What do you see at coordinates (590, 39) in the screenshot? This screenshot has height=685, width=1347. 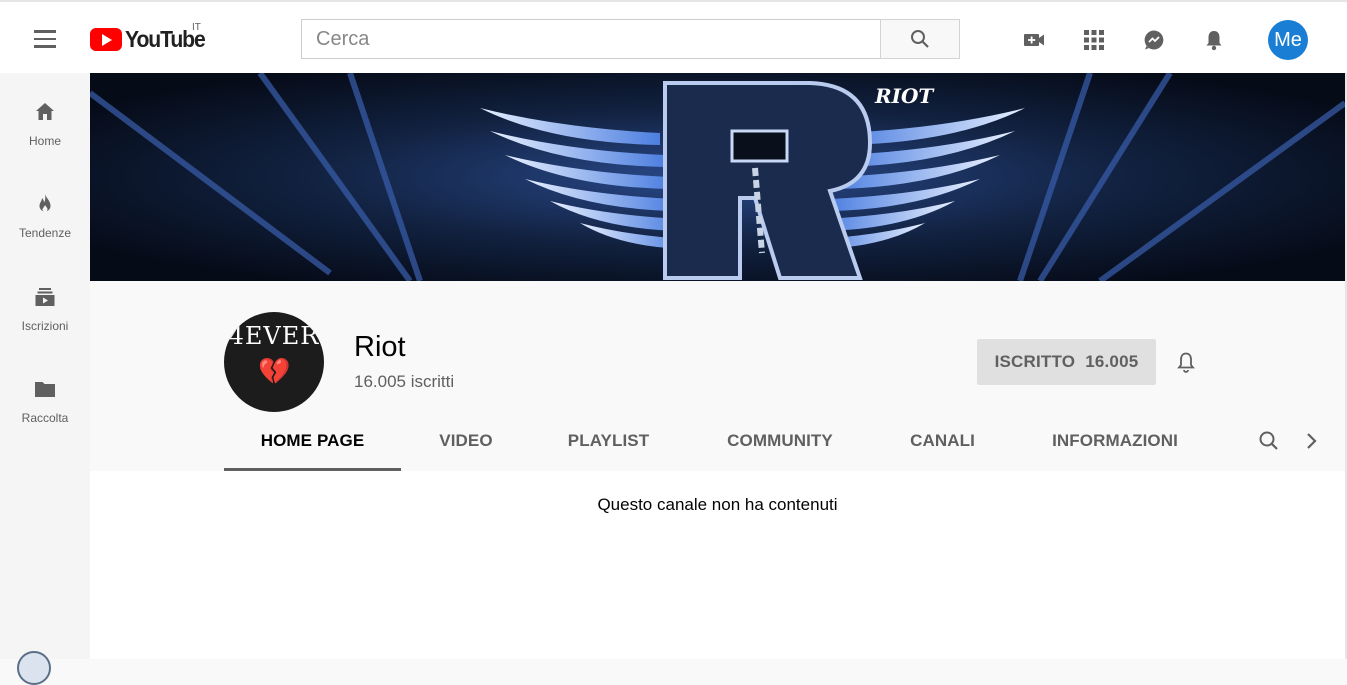 I see `search-input` at bounding box center [590, 39].